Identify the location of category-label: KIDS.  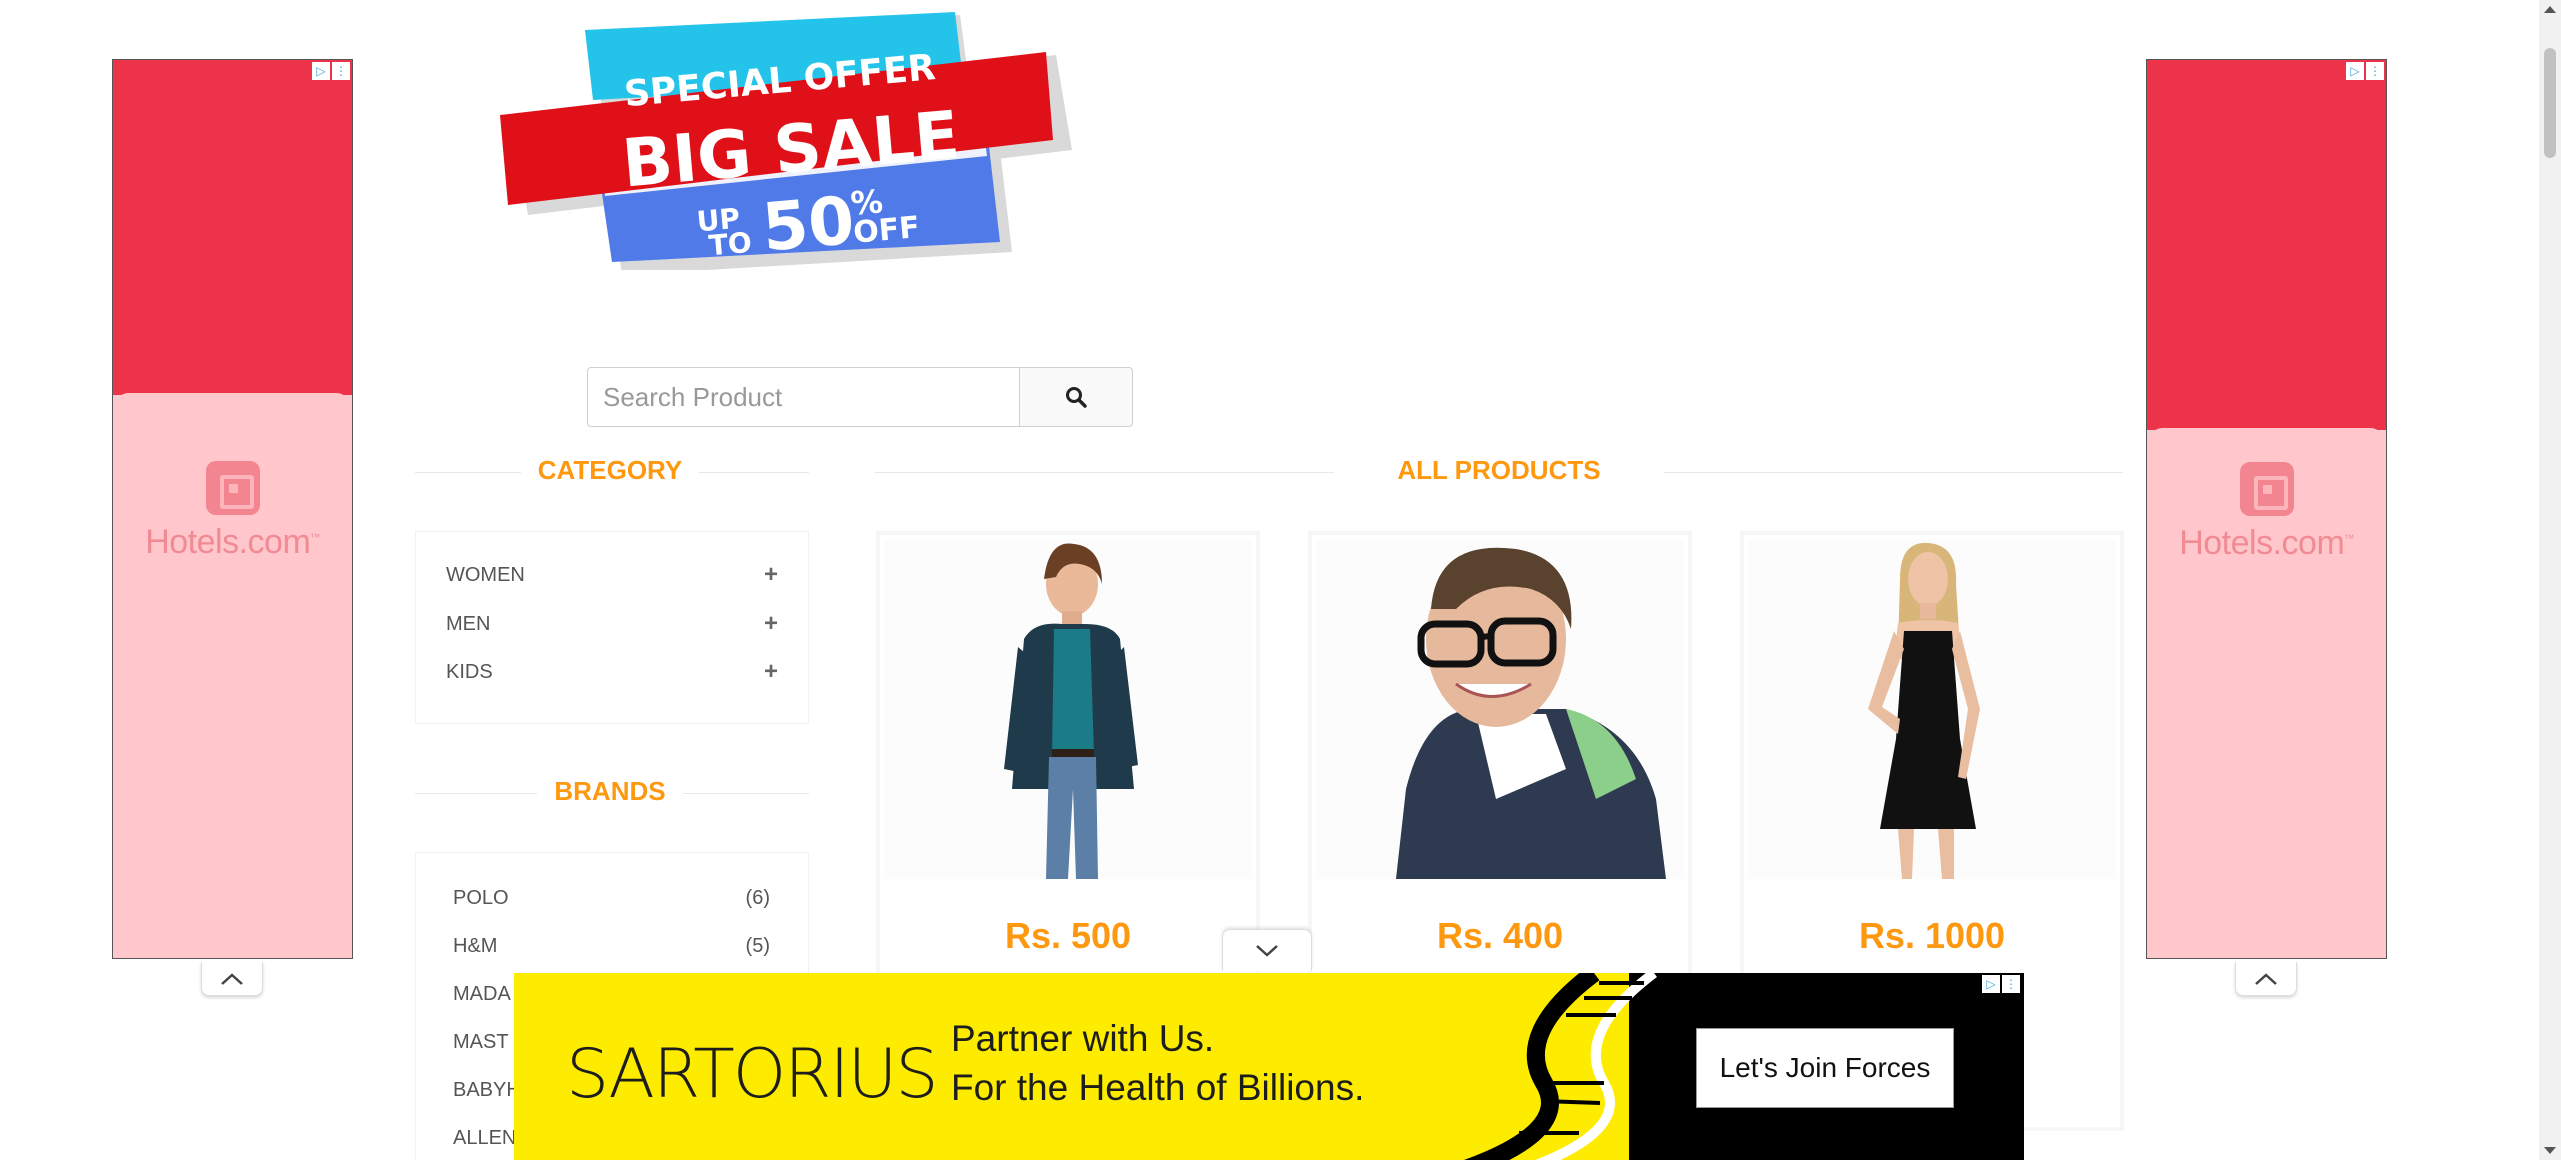
(469, 671).